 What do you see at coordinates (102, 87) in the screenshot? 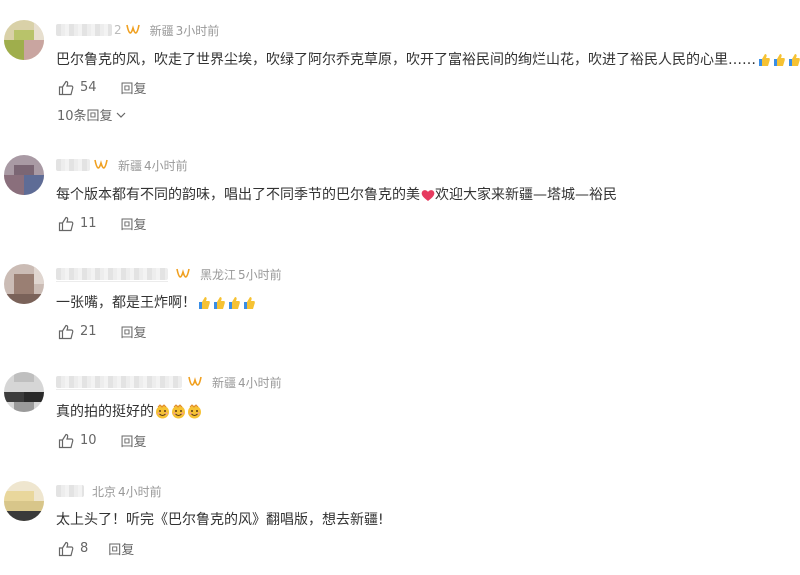
I see `comment-actions: 54 回复` at bounding box center [102, 87].